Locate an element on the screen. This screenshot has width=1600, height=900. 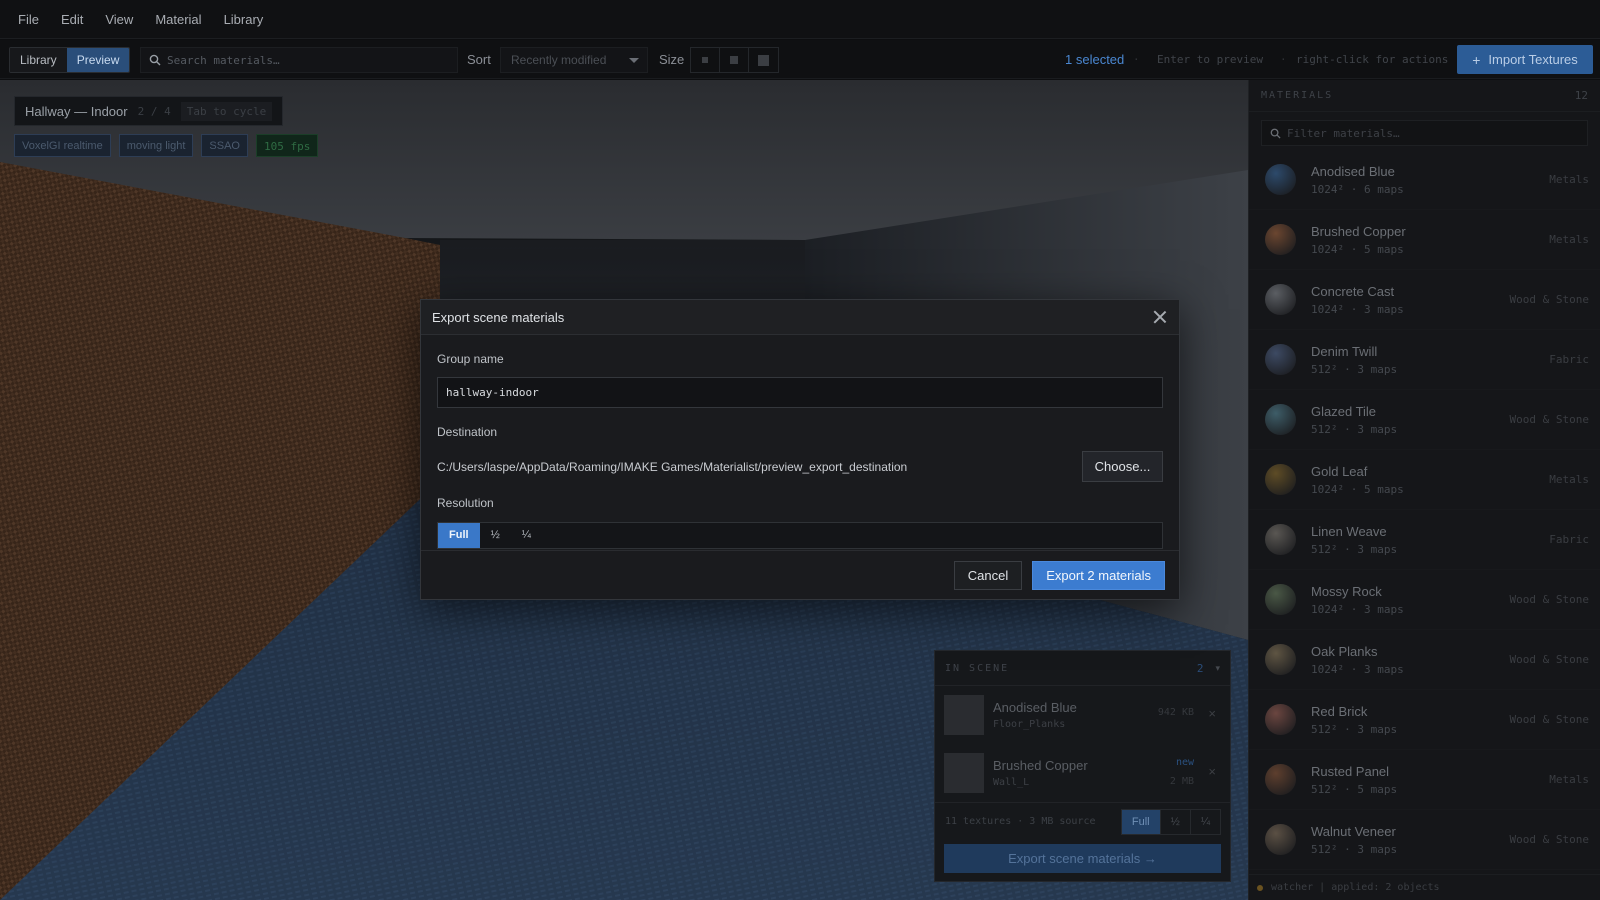
resolution-toggle: Full ½ ¼ is located at coordinates (800, 535).